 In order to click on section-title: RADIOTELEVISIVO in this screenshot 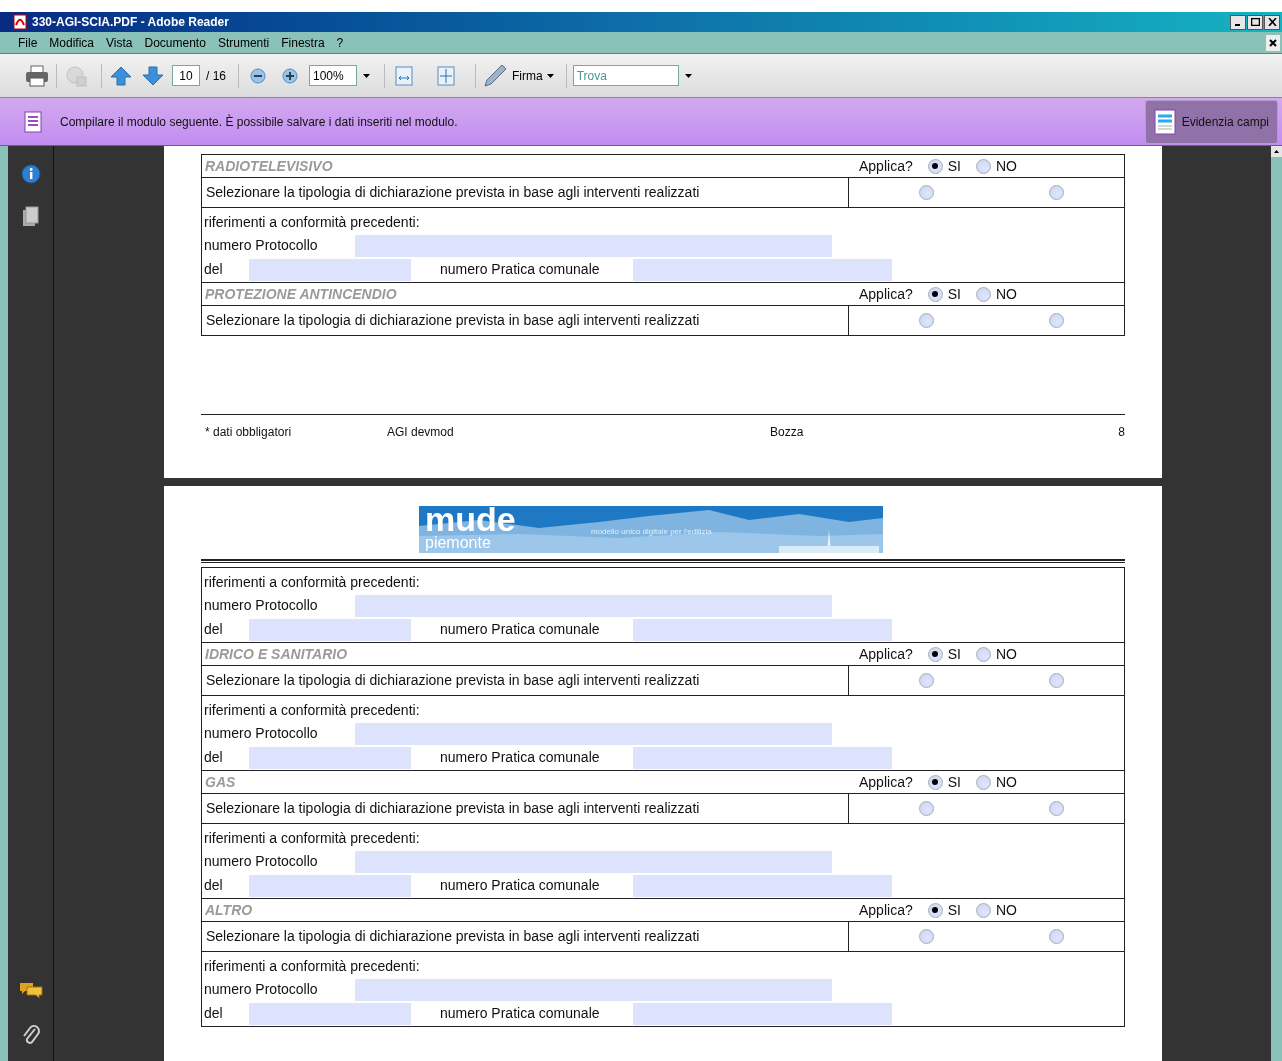, I will do `click(269, 166)`.